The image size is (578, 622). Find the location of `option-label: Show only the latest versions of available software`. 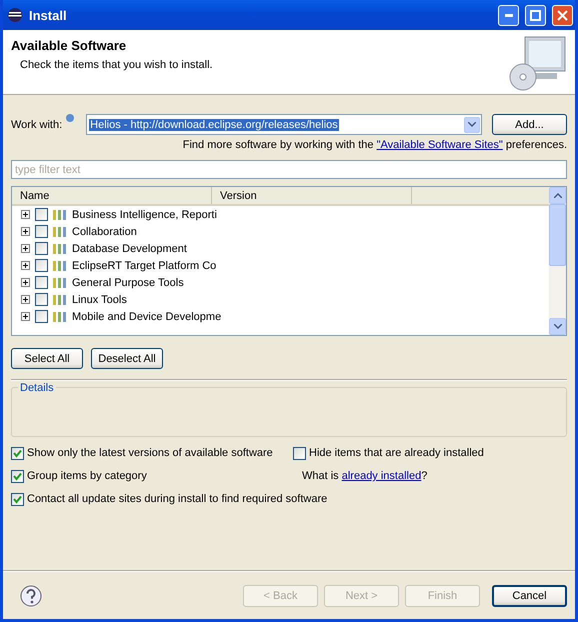

option-label: Show only the latest versions of available software is located at coordinates (150, 453).